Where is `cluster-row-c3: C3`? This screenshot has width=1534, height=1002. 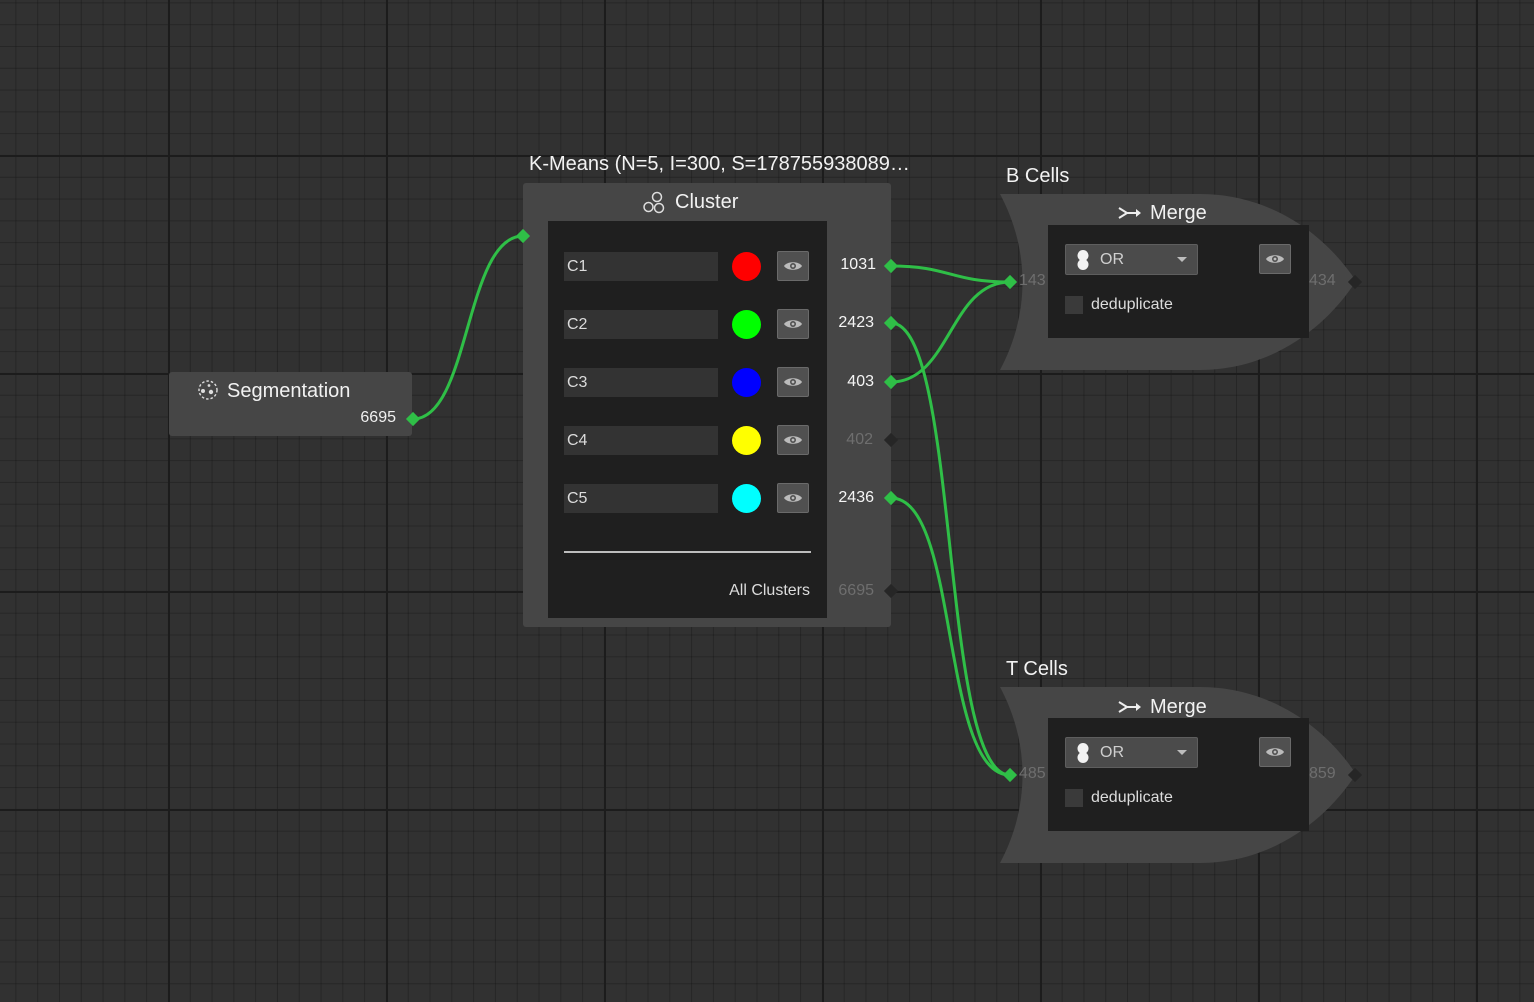
cluster-row-c3: C3 is located at coordinates (689, 382).